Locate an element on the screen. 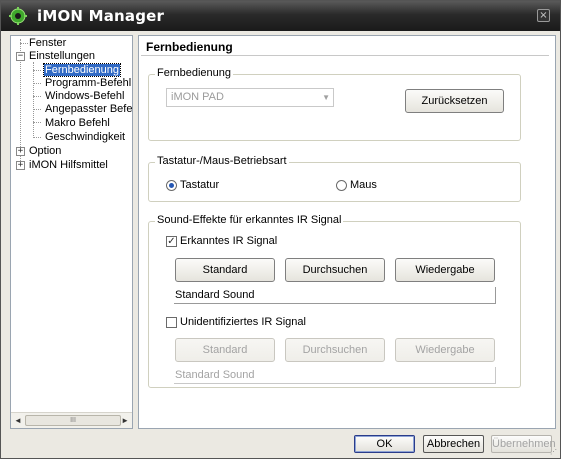  tree-item-label: Windows-Befehl is located at coordinates (85, 96).